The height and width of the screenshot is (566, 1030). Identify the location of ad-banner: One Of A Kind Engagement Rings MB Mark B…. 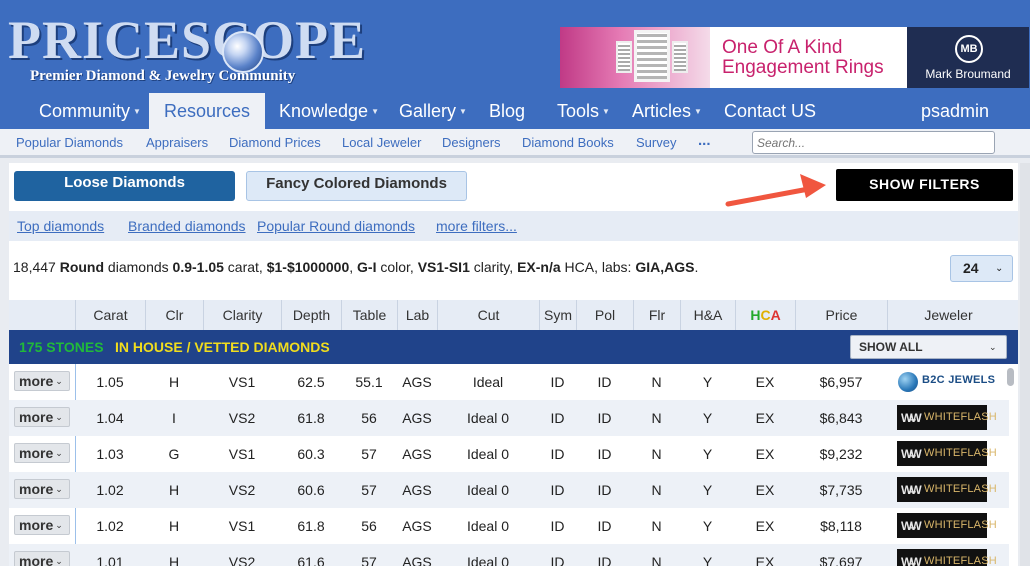
(794, 57).